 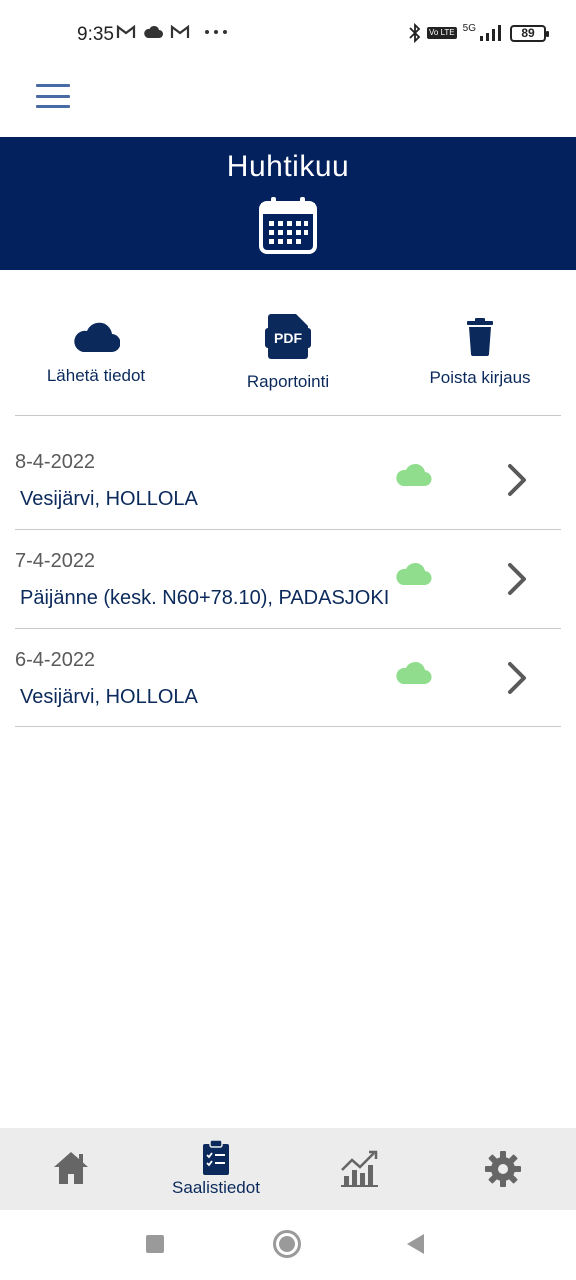 What do you see at coordinates (53, 96) in the screenshot?
I see `hamburger-menu-icon` at bounding box center [53, 96].